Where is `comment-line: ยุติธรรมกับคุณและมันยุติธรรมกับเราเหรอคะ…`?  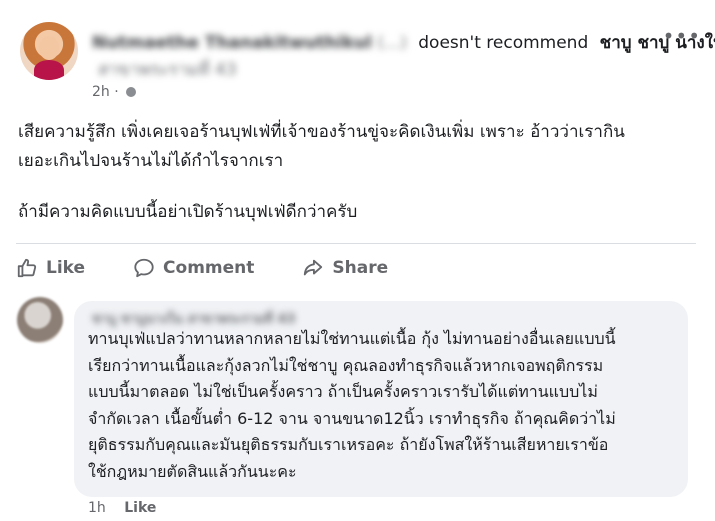
comment-line: ยุติธรรมกับคุณและมันยุติธรรมกับเราเหรอคะ… is located at coordinates (348, 444).